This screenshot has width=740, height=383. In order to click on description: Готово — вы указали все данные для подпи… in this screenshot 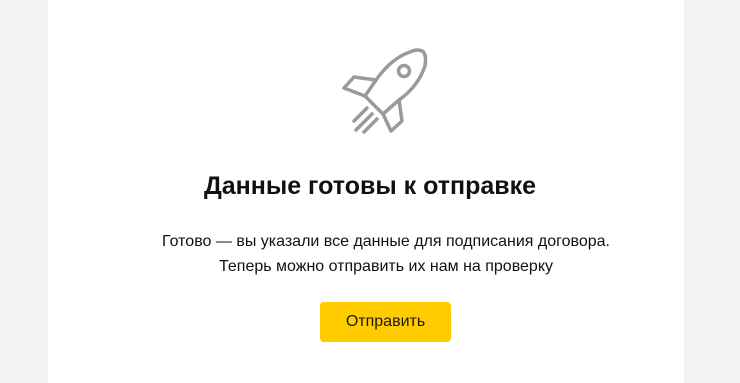, I will do `click(370, 254)`.